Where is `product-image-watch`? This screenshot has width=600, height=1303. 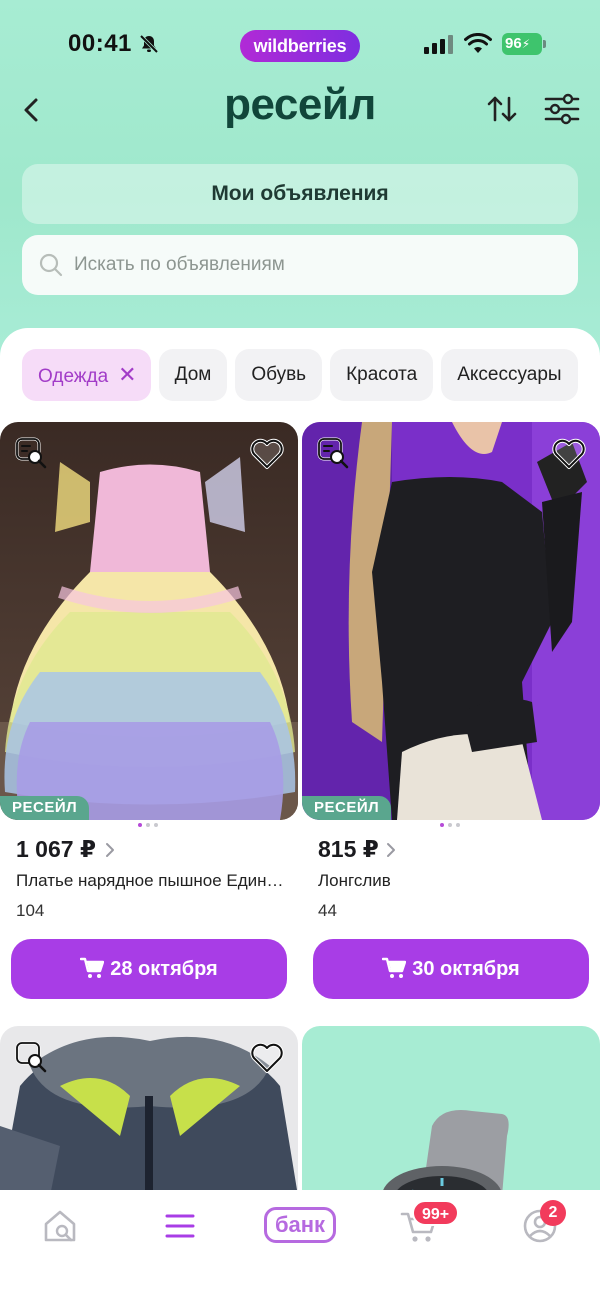 product-image-watch is located at coordinates (451, 1111).